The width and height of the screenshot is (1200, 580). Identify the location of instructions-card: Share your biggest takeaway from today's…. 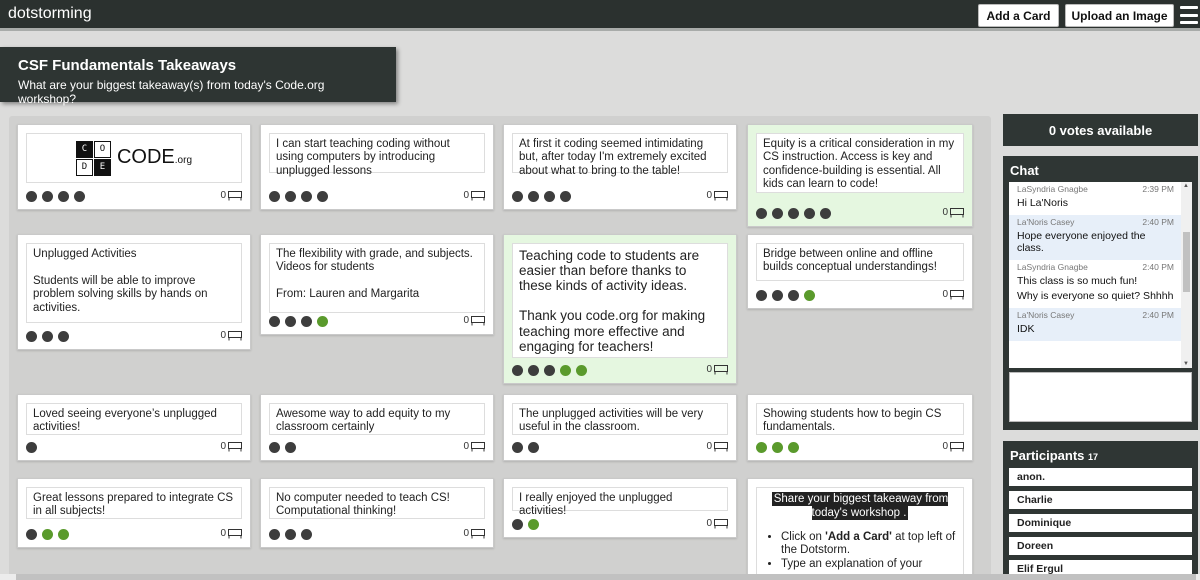
(860, 529).